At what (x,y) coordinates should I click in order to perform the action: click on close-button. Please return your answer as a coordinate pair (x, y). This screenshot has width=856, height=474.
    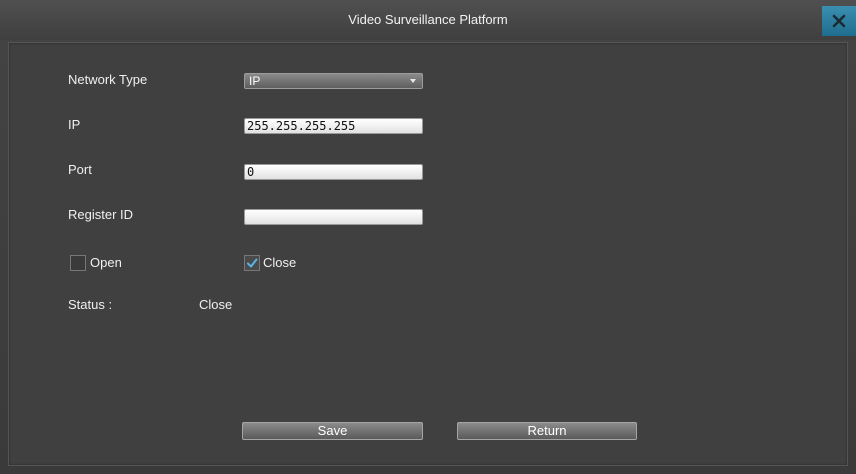
    Looking at the image, I should click on (839, 21).